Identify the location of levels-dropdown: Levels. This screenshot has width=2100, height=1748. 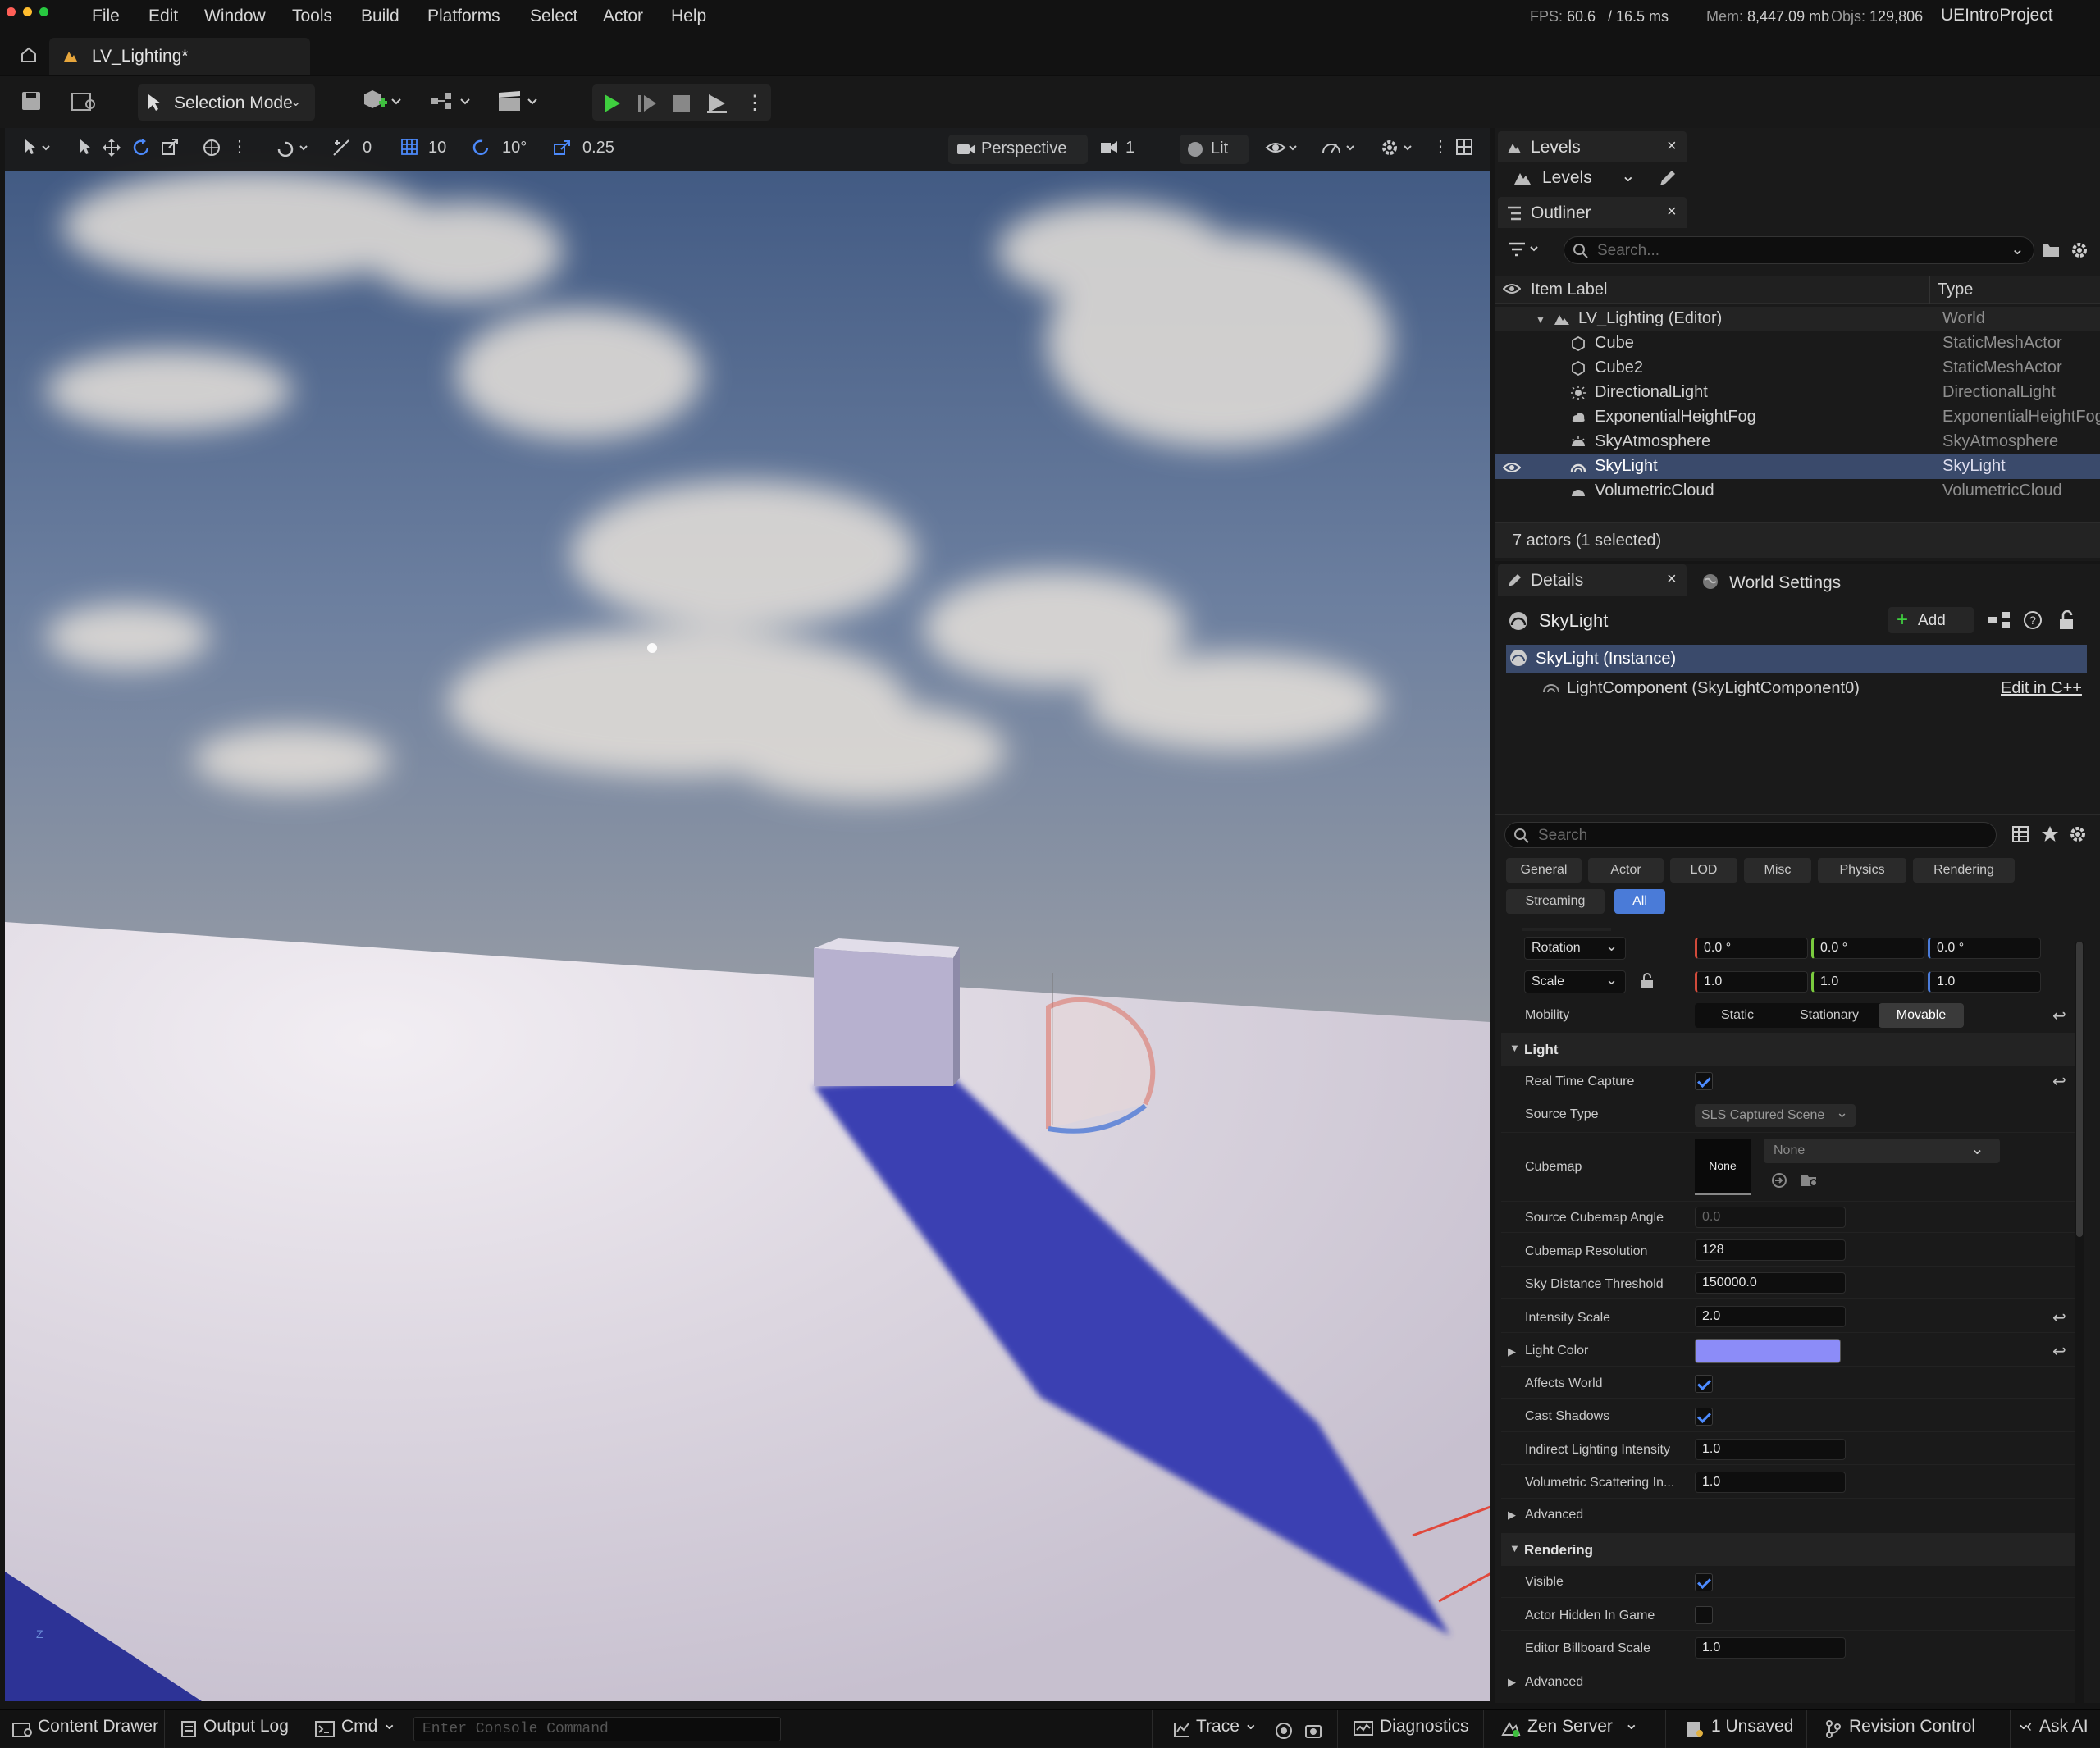
(1567, 178).